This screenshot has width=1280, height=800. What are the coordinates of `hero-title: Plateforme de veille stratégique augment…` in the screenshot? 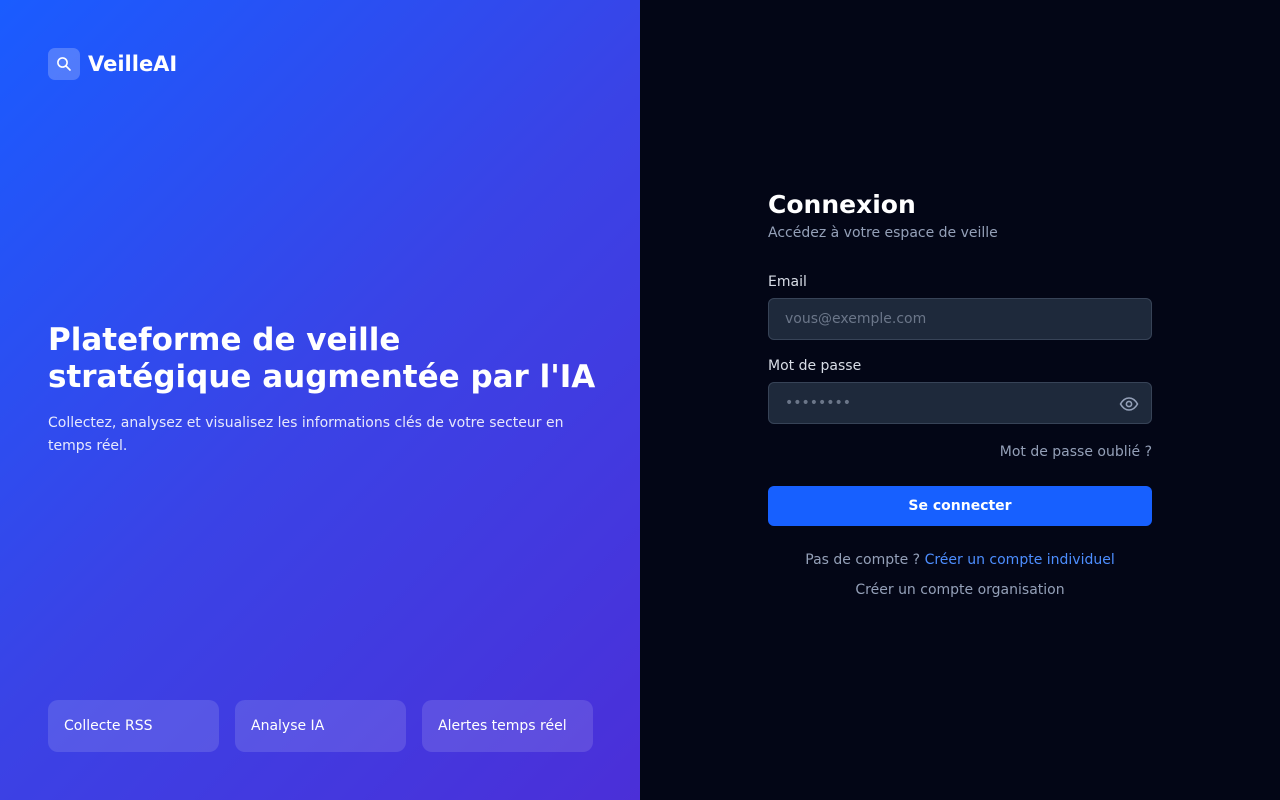 It's located at (322, 358).